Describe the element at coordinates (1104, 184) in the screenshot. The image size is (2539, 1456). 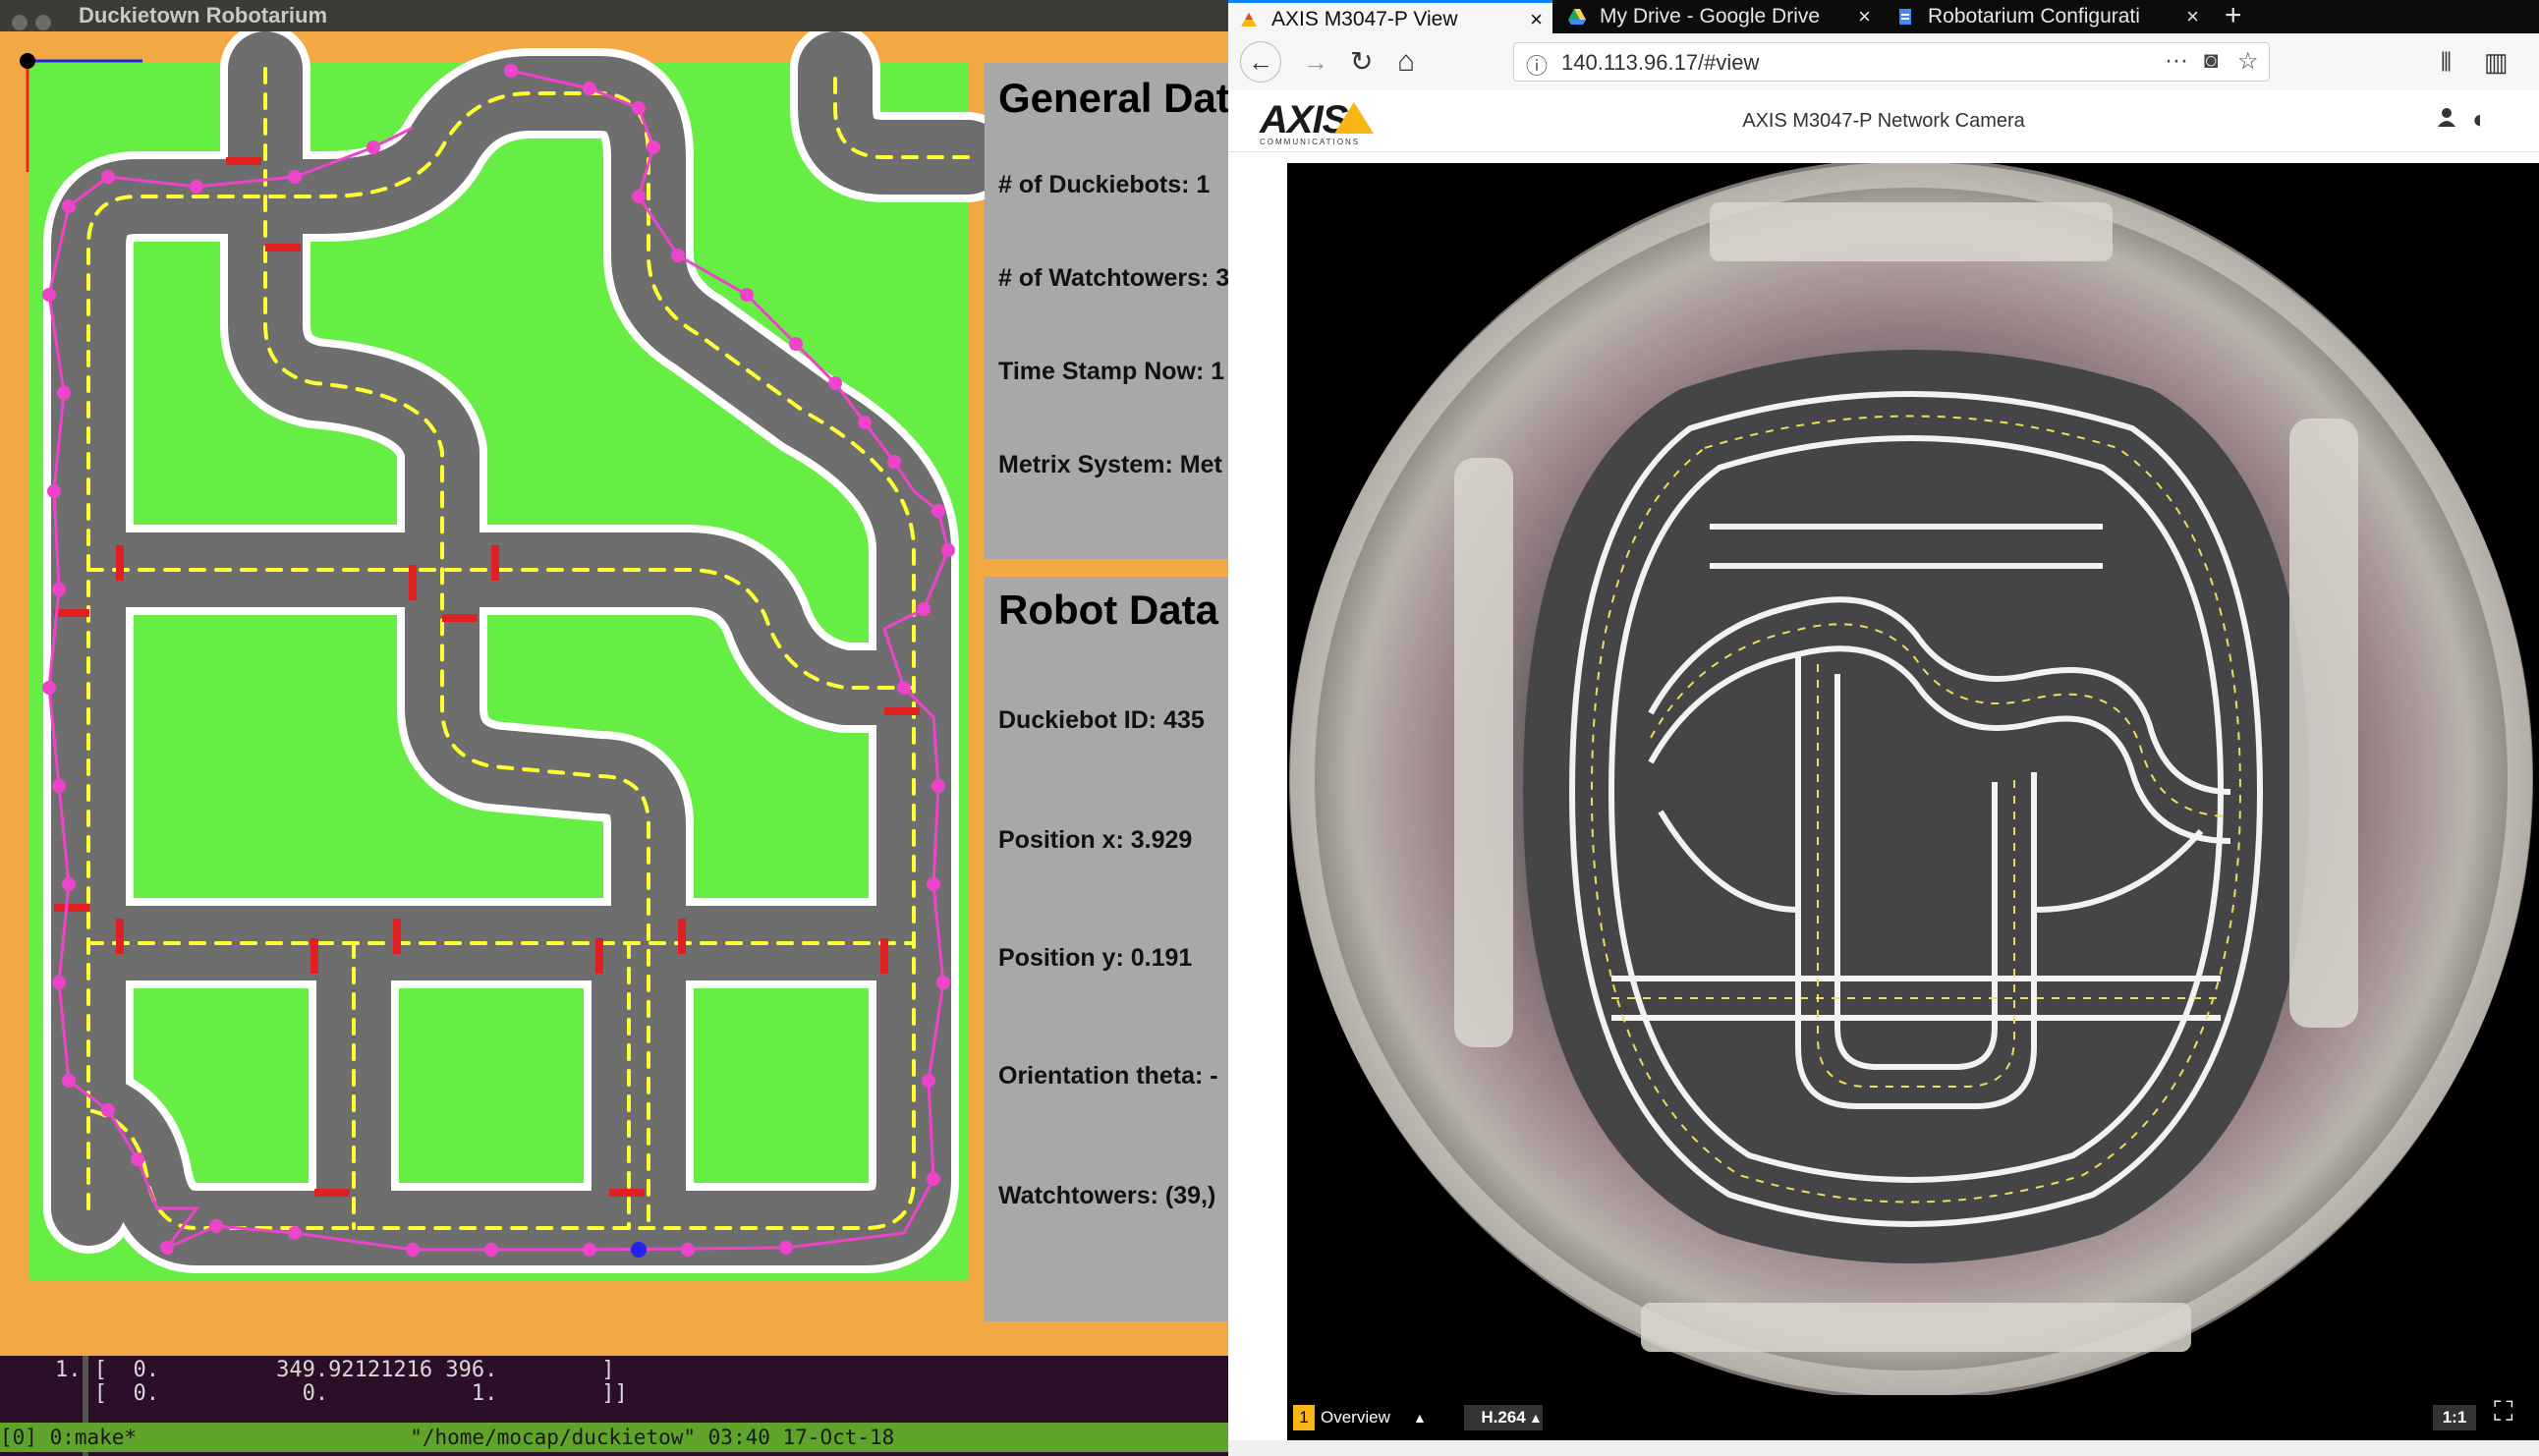
I see `duckiebots-count: # of Duckiebots: 1` at that location.